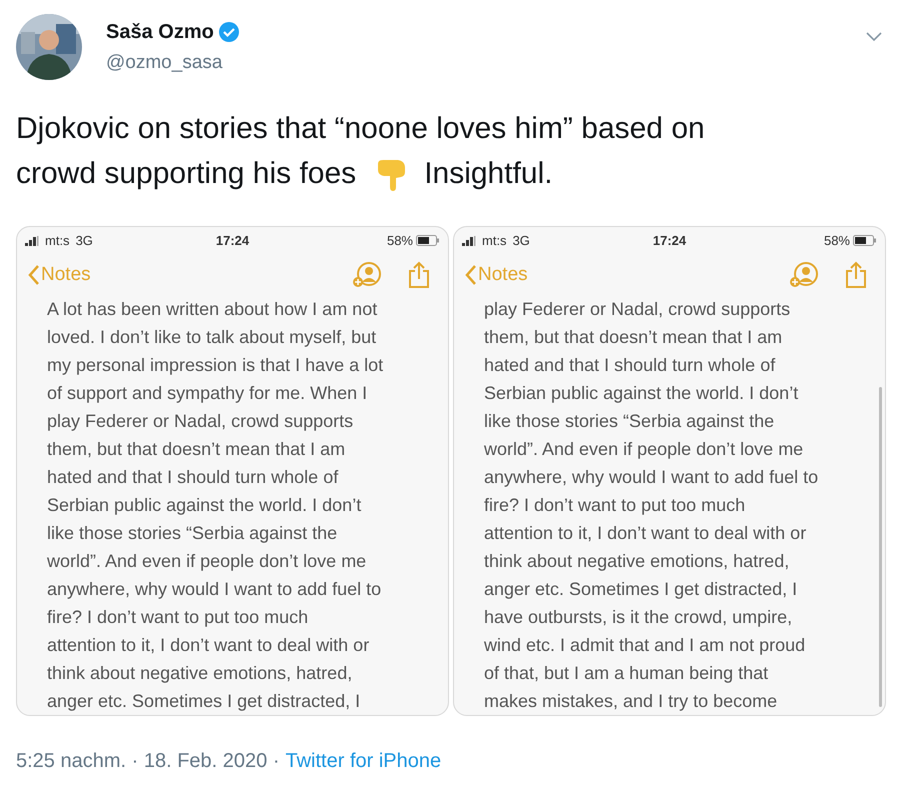  What do you see at coordinates (207, 393) in the screenshot?
I see `note-line: of support and sympathy for me. When I` at bounding box center [207, 393].